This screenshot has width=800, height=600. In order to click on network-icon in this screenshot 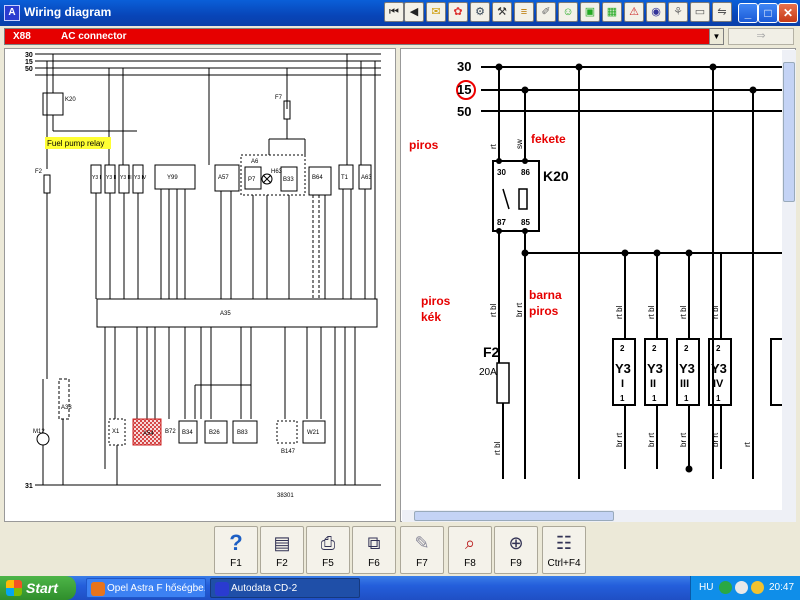, I will do `click(725, 587)`.